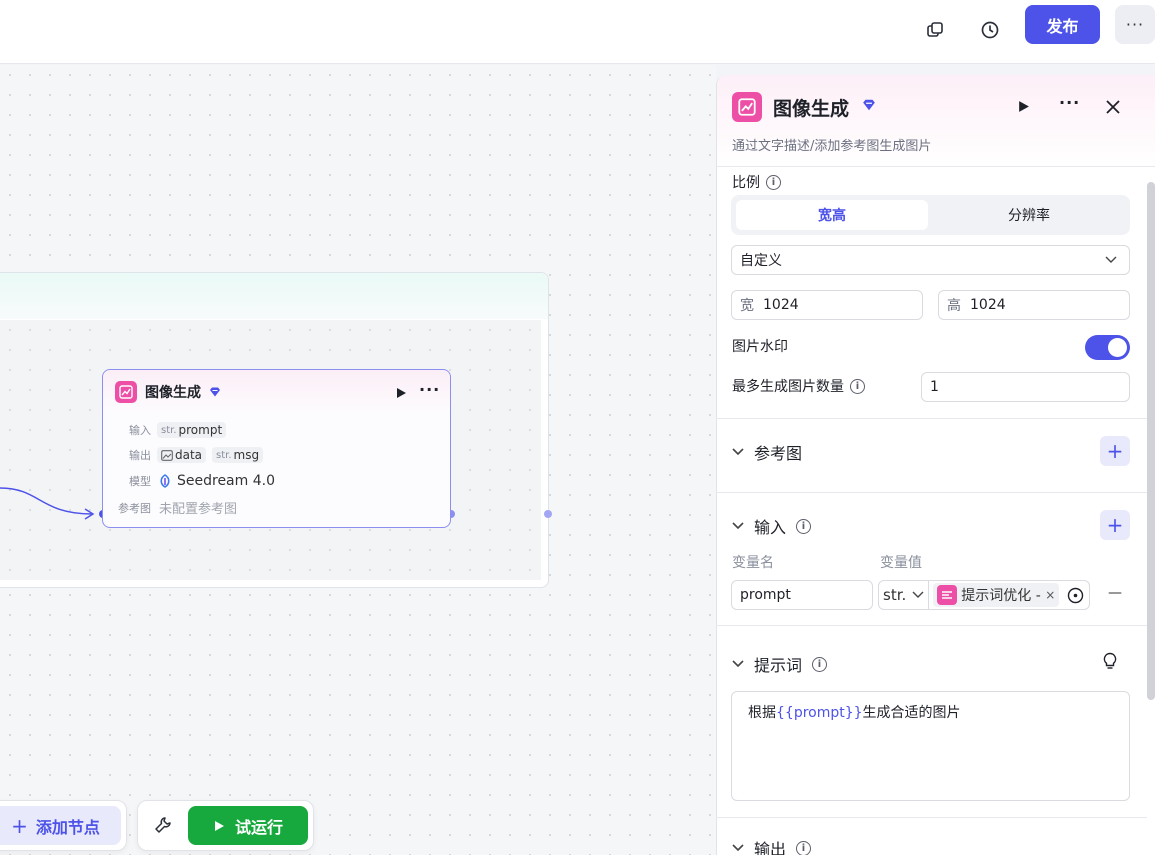 This screenshot has height=855, width=1155. Describe the element at coordinates (1069, 102) in the screenshot. I see `panel-more-icon: ···` at that location.